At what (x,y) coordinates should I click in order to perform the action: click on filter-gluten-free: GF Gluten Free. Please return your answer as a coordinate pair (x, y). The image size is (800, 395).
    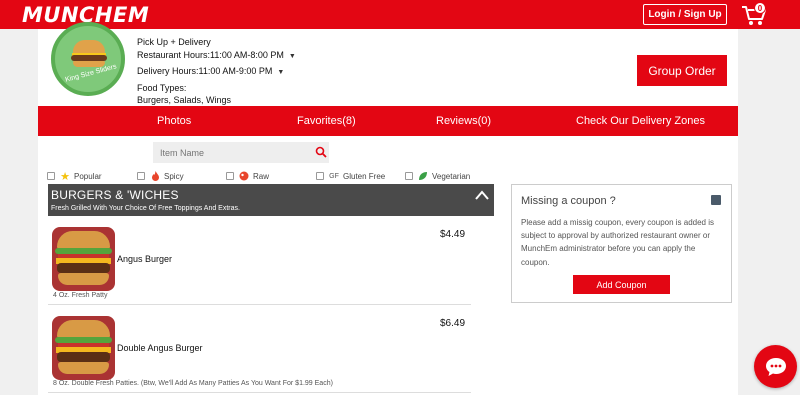
    Looking at the image, I should click on (350, 176).